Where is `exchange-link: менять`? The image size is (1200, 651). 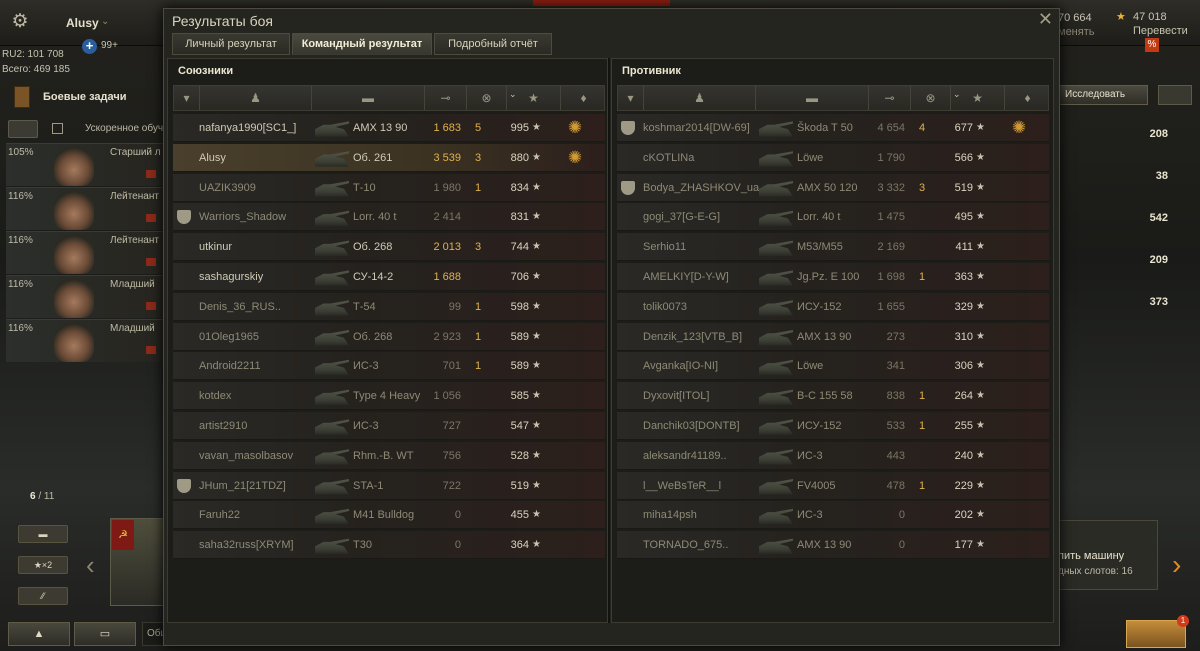
exchange-link: менять is located at coordinates (1076, 32).